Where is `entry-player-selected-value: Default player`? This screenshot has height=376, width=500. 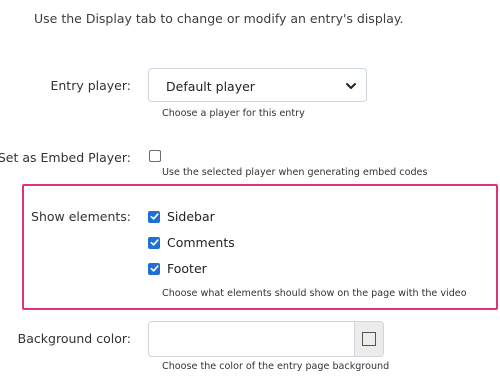
entry-player-selected-value: Default player is located at coordinates (210, 86).